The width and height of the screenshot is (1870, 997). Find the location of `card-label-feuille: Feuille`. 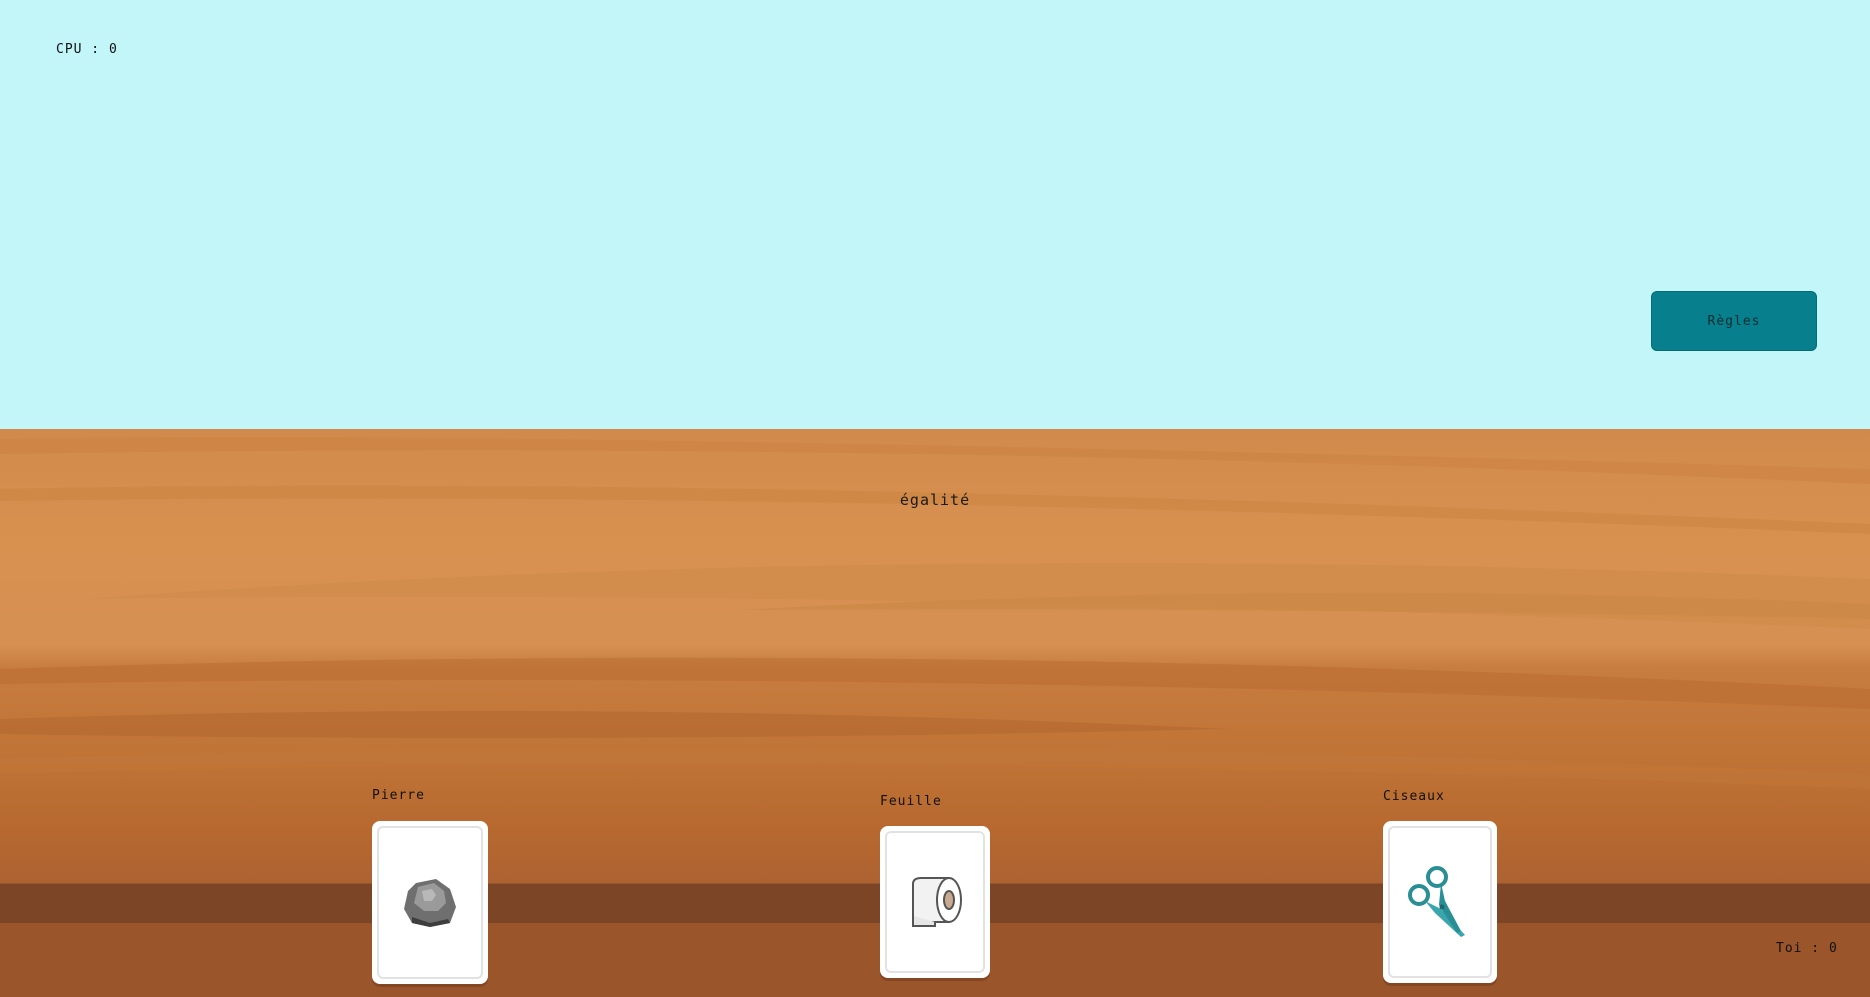

card-label-feuille: Feuille is located at coordinates (911, 801).